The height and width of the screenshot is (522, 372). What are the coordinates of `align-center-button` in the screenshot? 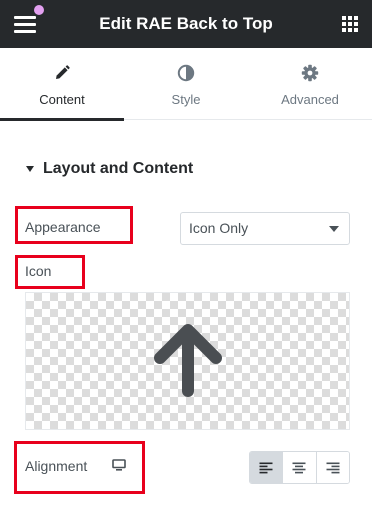 It's located at (299, 467).